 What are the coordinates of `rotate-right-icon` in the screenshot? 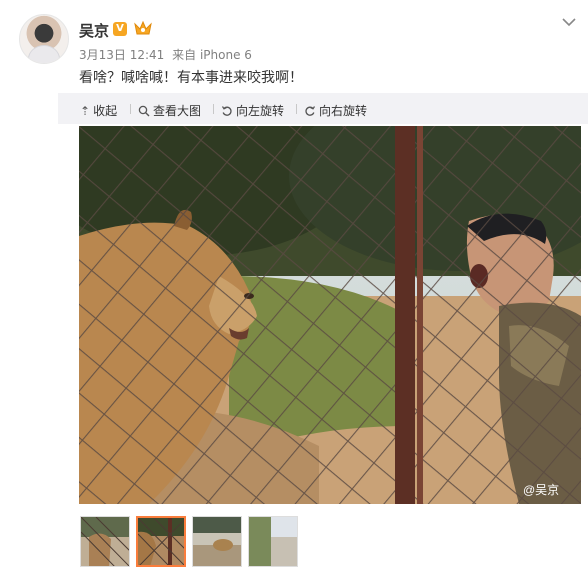 It's located at (310, 110).